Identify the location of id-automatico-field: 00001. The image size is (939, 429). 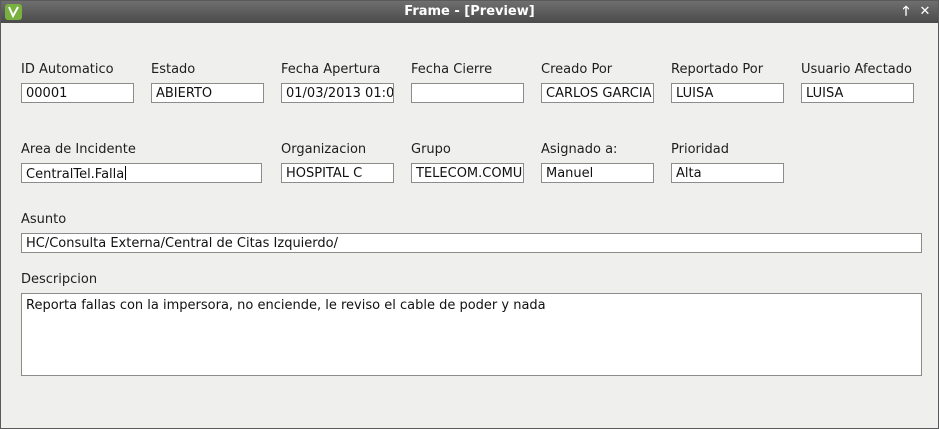
(77, 93).